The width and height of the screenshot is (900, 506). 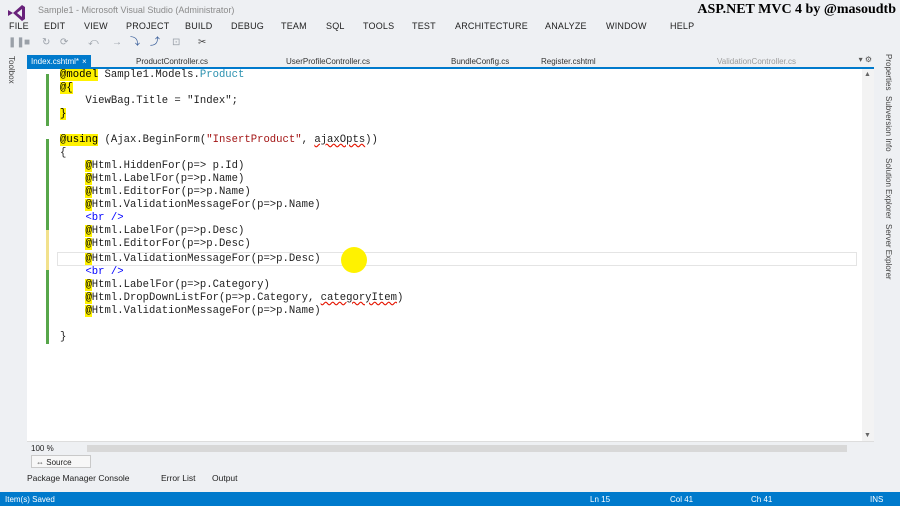 What do you see at coordinates (294, 26) in the screenshot?
I see `menu-team: TEAM` at bounding box center [294, 26].